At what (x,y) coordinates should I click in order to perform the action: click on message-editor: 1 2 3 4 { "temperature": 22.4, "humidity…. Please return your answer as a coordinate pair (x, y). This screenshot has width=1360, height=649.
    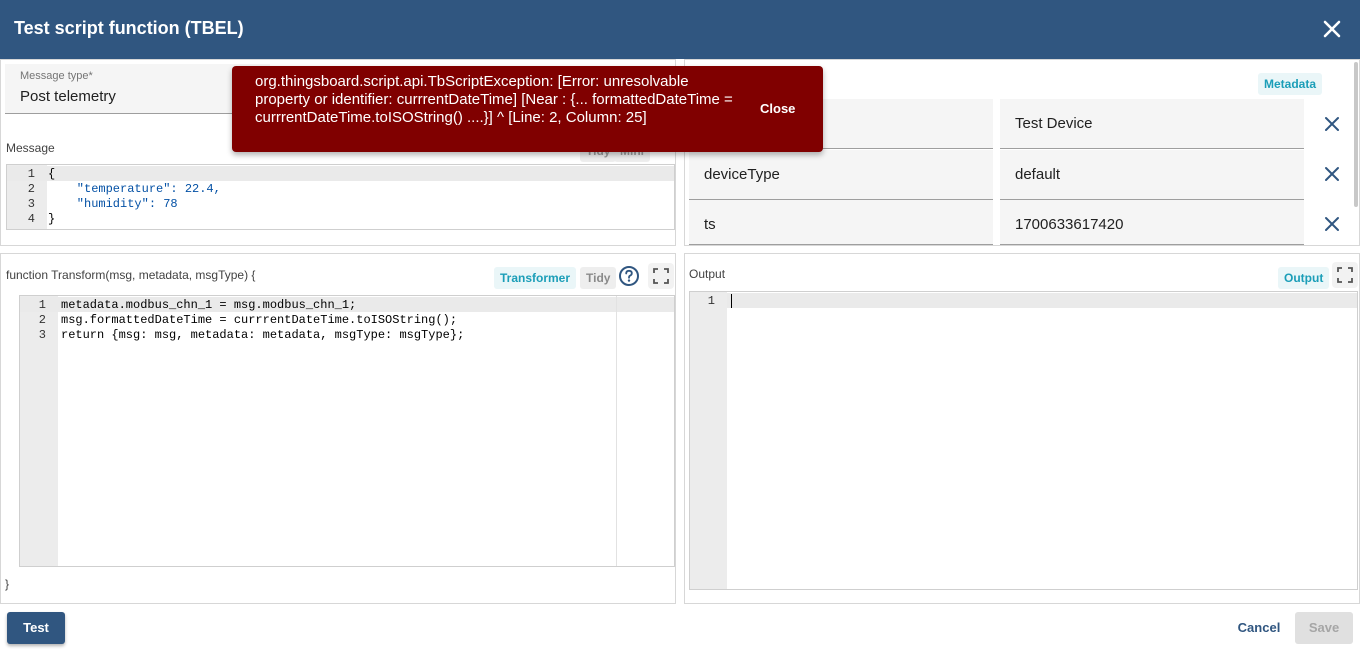
    Looking at the image, I should click on (340, 197).